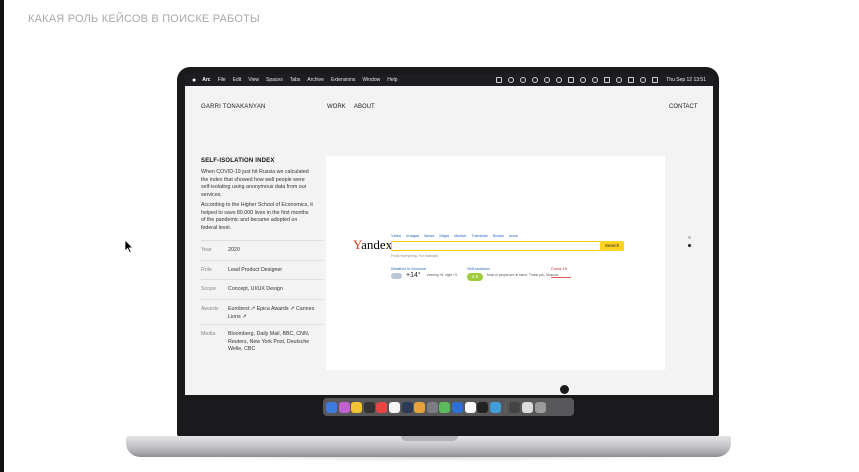  What do you see at coordinates (415, 256) in the screenshot?
I see `yandex-search-hint: Finds everything. For example,` at bounding box center [415, 256].